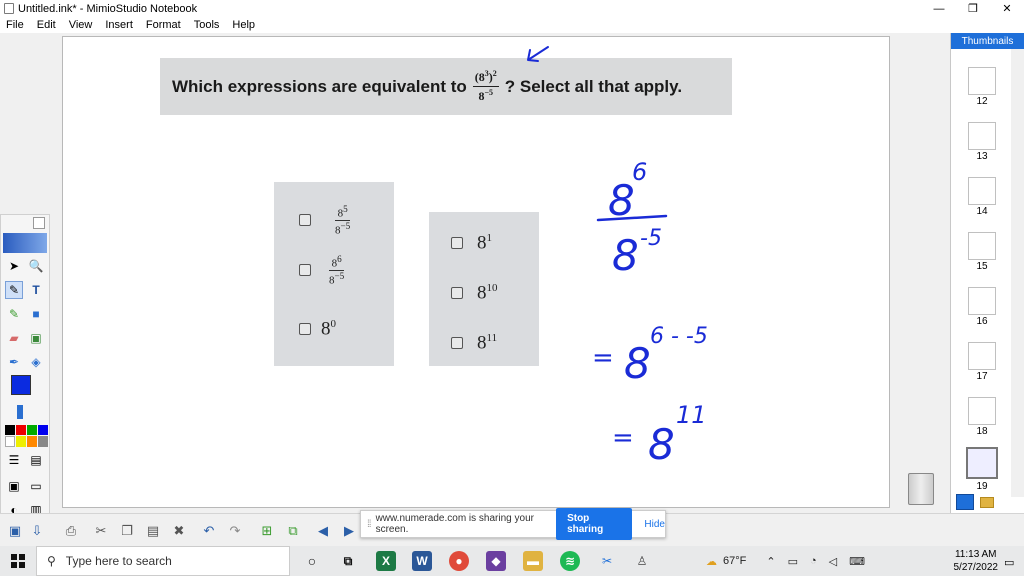  What do you see at coordinates (36, 314) in the screenshot?
I see `shape-icon: ■` at bounding box center [36, 314].